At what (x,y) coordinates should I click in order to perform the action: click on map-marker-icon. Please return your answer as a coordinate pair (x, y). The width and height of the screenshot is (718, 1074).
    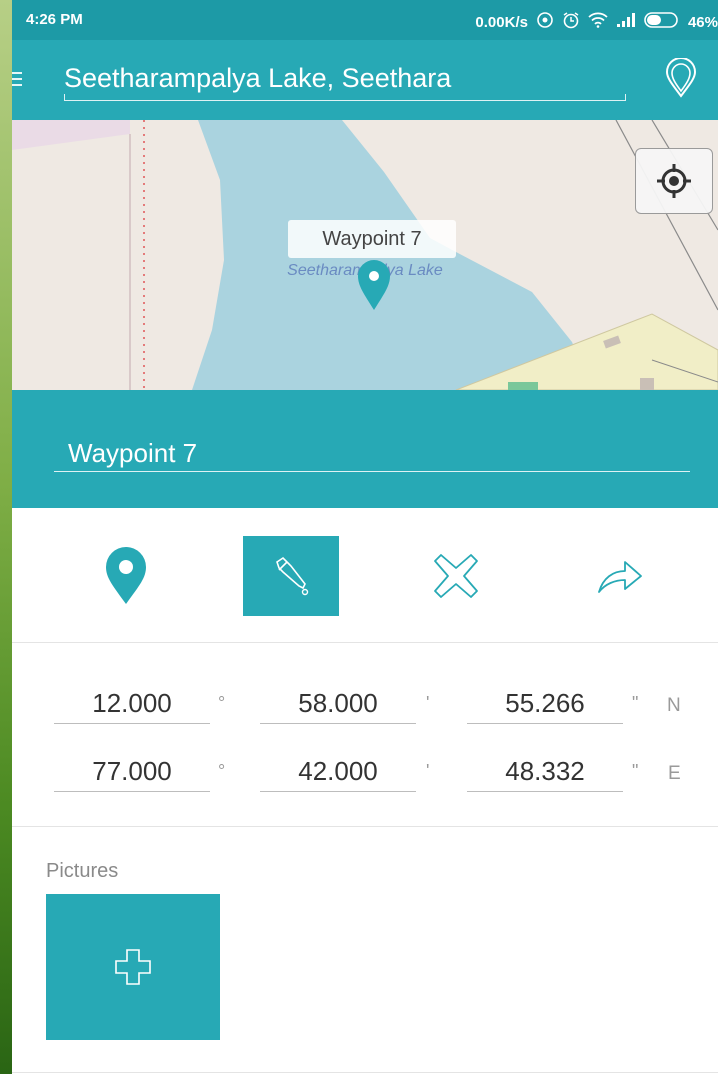
    Looking at the image, I should click on (374, 285).